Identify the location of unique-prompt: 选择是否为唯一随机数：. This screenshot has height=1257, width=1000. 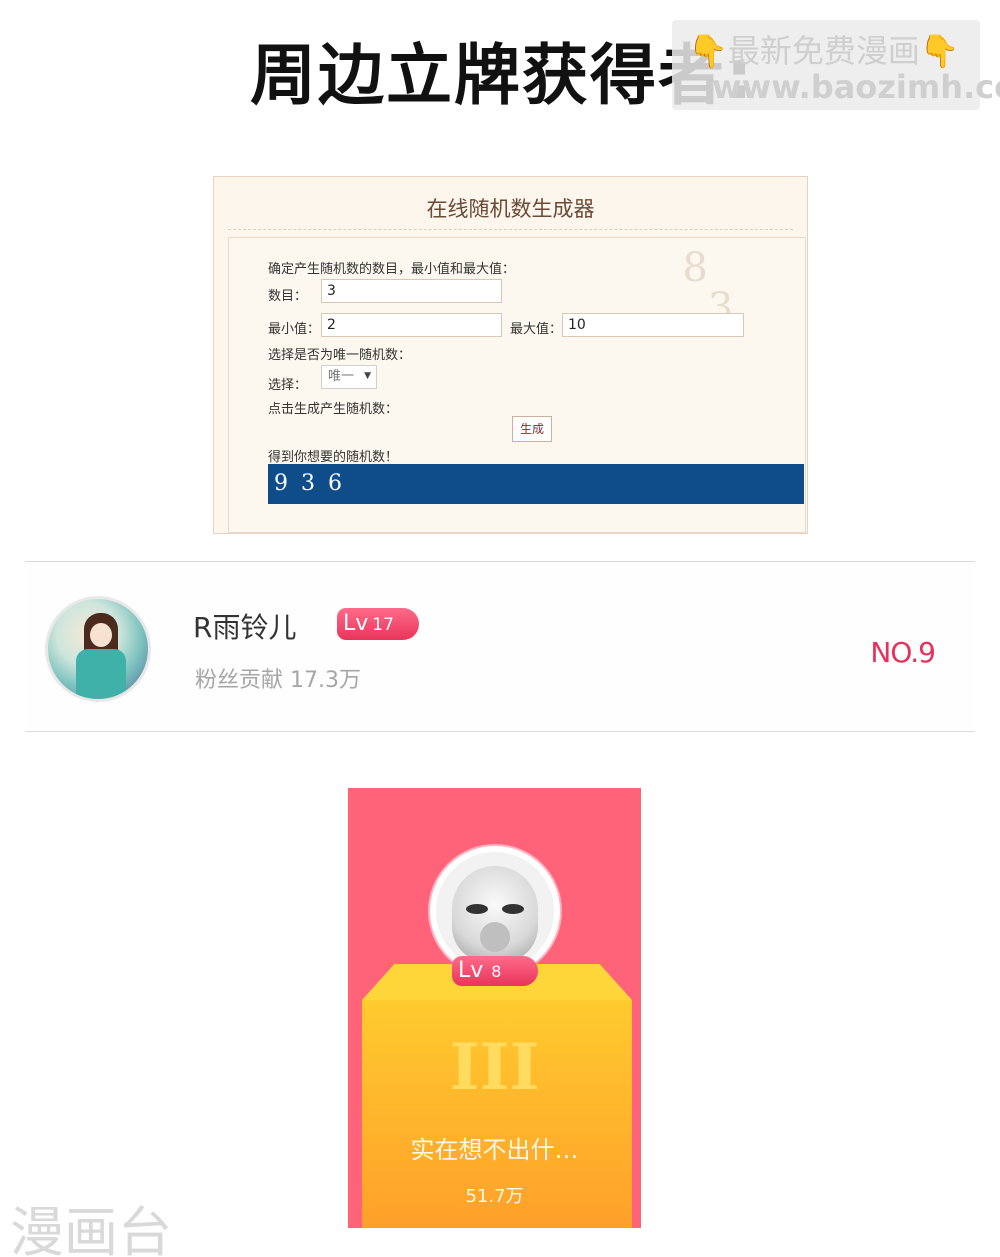
(340, 355).